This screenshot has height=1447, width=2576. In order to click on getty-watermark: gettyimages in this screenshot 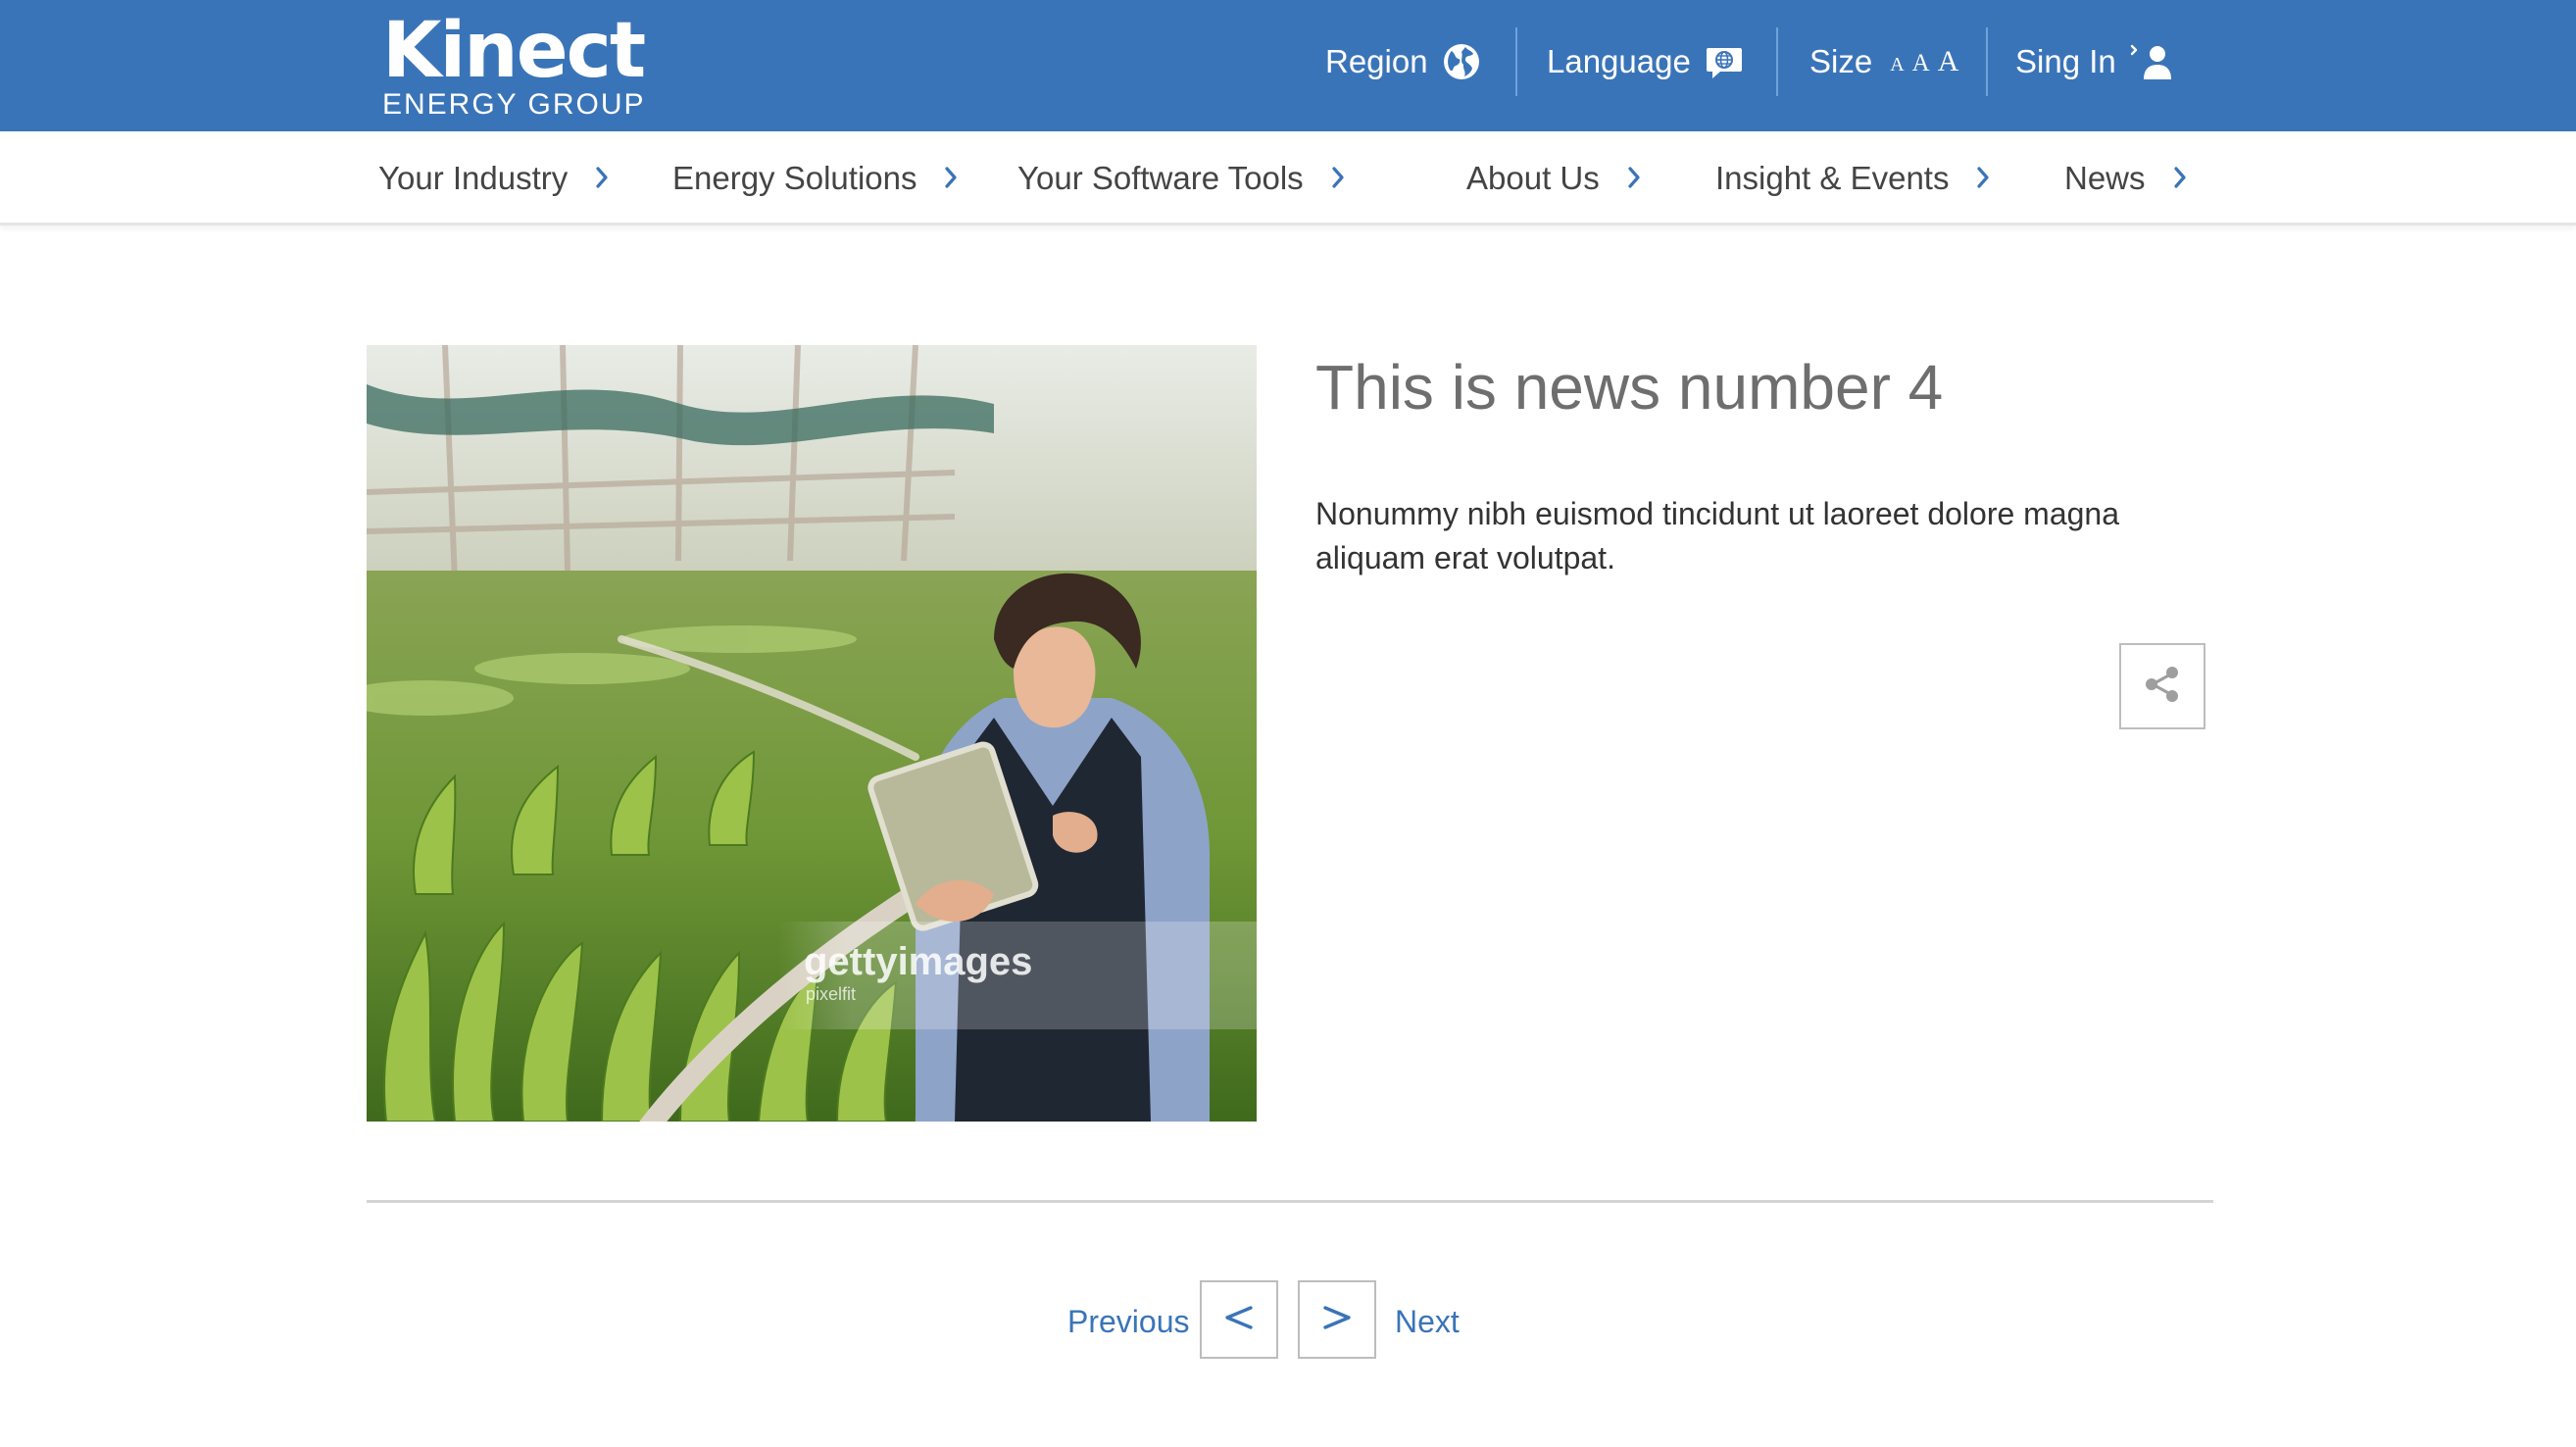, I will do `click(918, 962)`.